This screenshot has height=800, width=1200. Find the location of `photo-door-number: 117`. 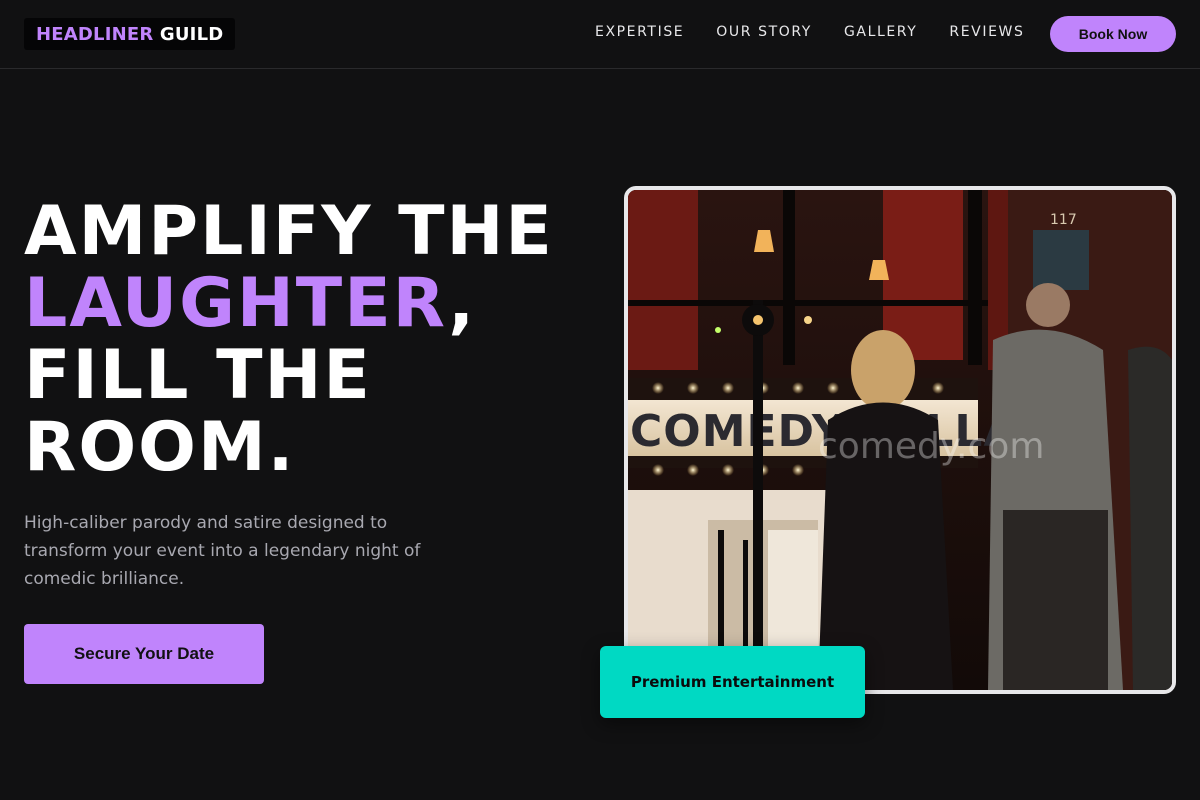

photo-door-number: 117 is located at coordinates (1063, 220).